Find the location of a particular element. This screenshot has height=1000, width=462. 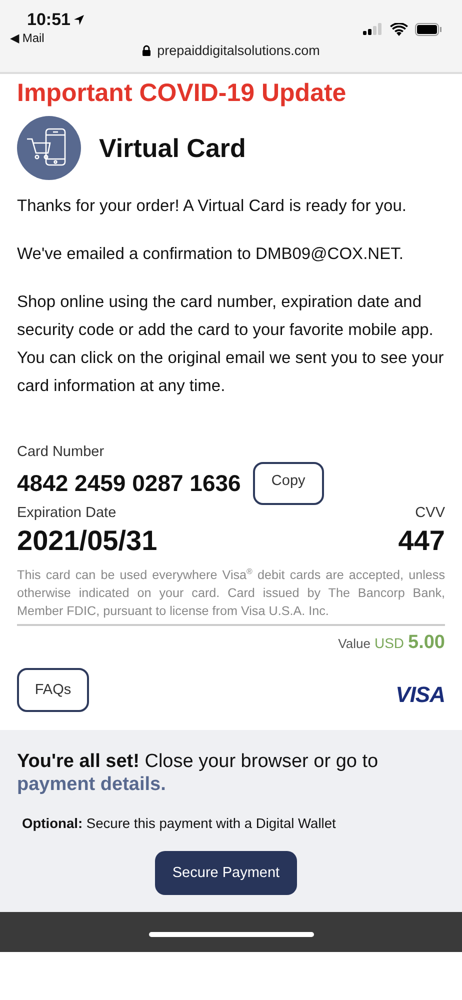

body-text: Shop online using the card number, expiration date and security code or add the card to your favorite mobile app. You can click on the original email we sent you to see your card information at any time. is located at coordinates (231, 344).